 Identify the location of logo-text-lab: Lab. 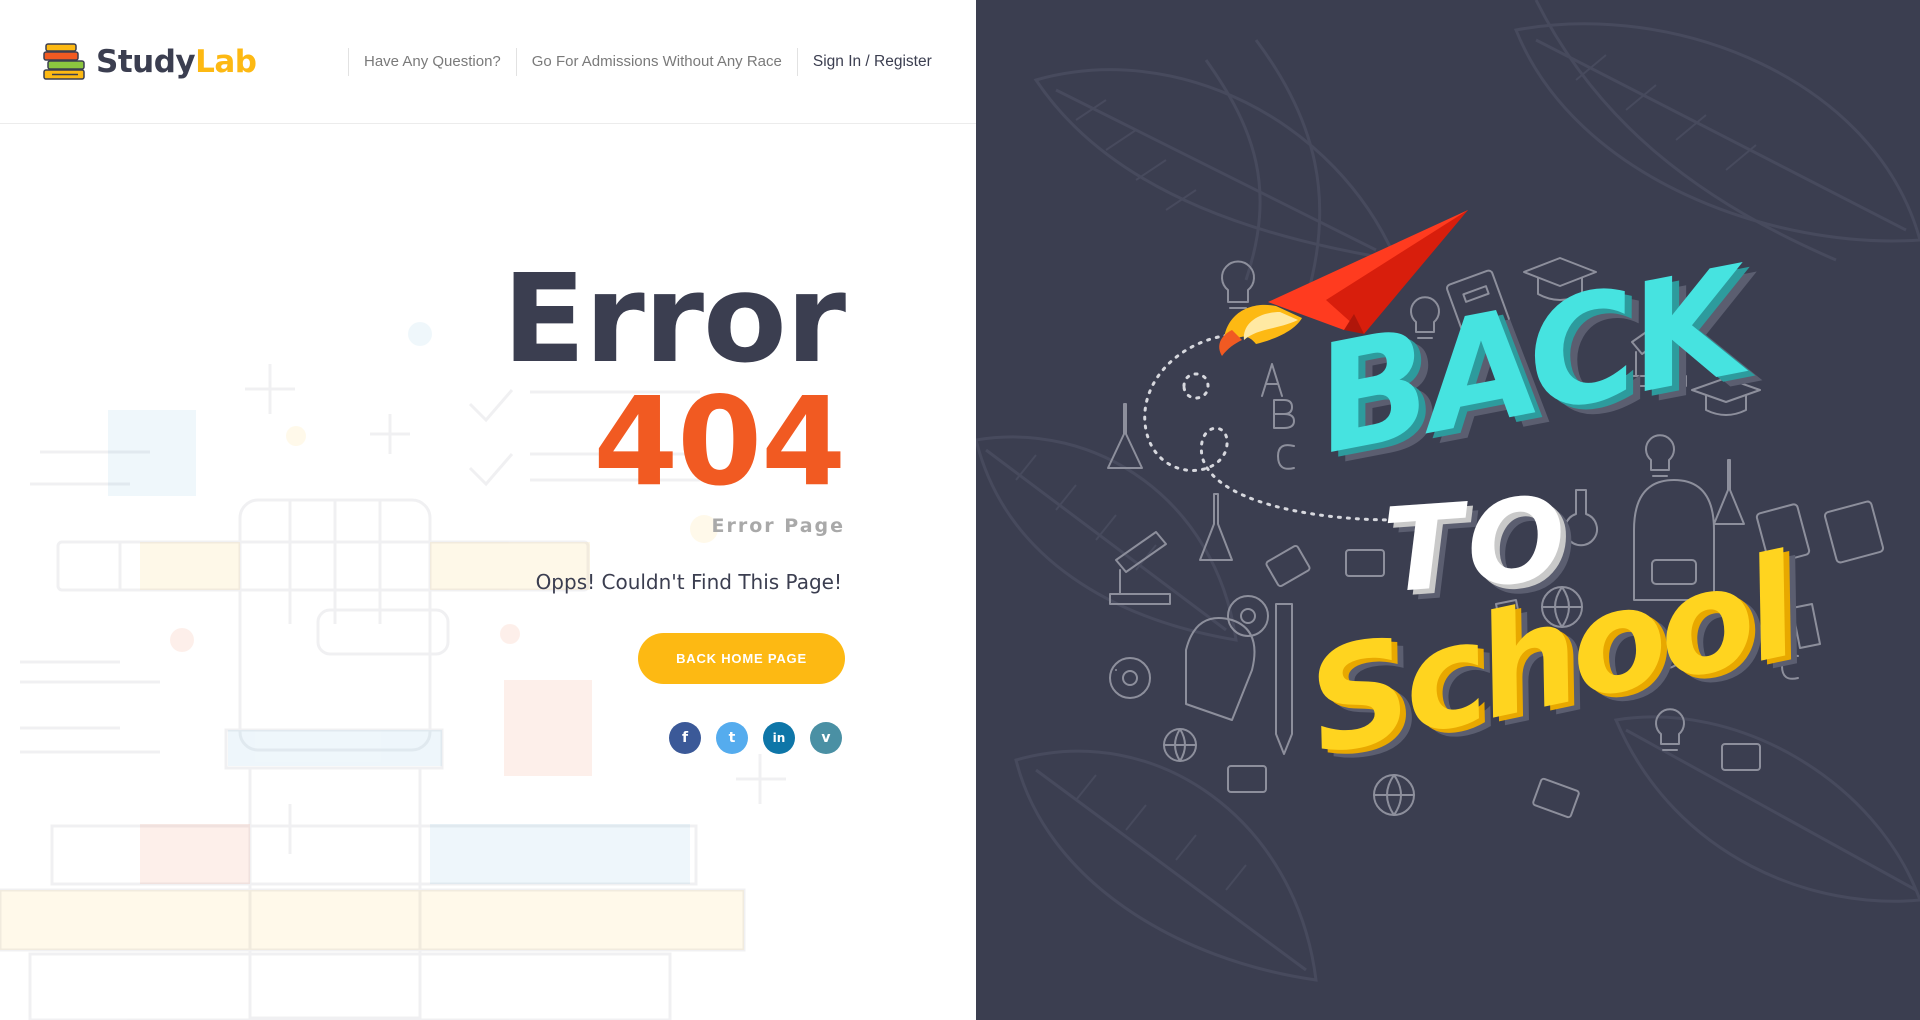
(226, 62).